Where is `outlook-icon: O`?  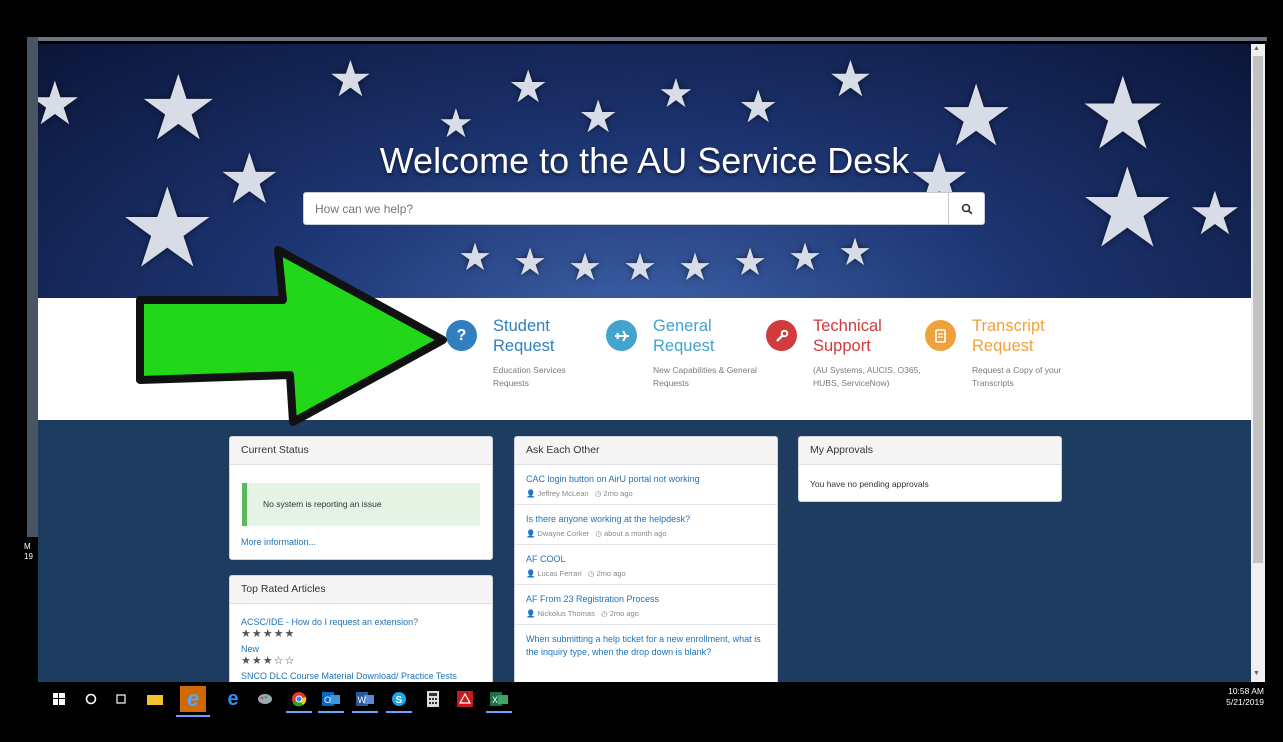 outlook-icon: O is located at coordinates (331, 701).